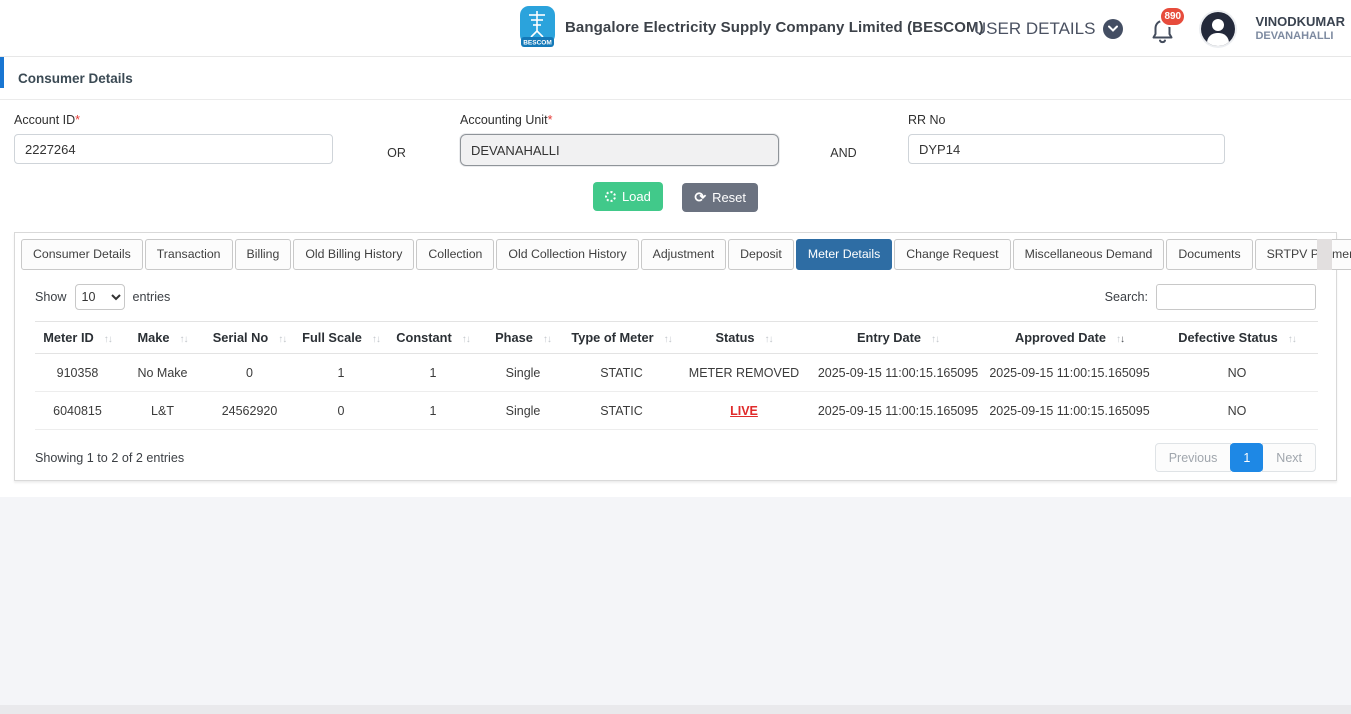  I want to click on svg-text: BESCOM, so click(537, 43).